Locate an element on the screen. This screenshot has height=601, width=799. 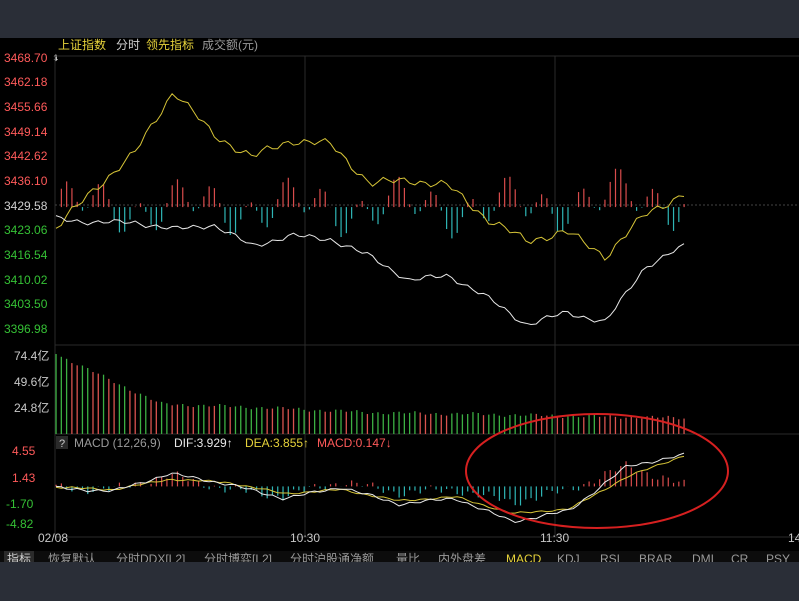
tab-northbound: 分时沪股通净额 is located at coordinates (332, 556).